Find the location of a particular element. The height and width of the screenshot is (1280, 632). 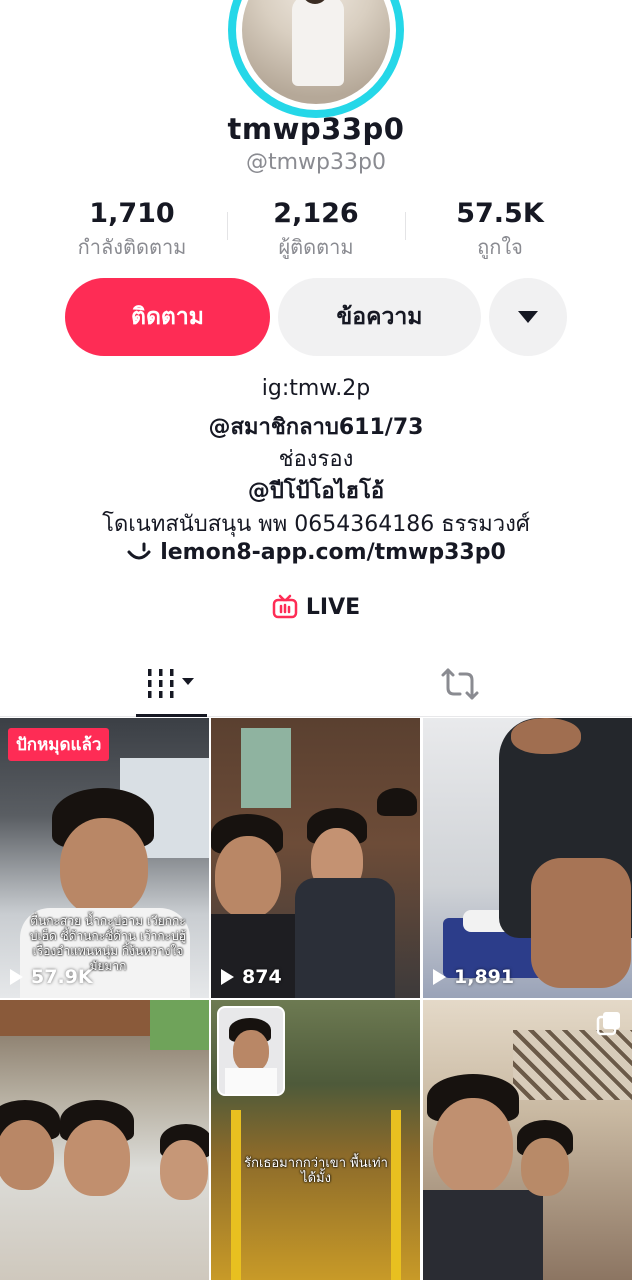

duet-inset is located at coordinates (251, 1051).